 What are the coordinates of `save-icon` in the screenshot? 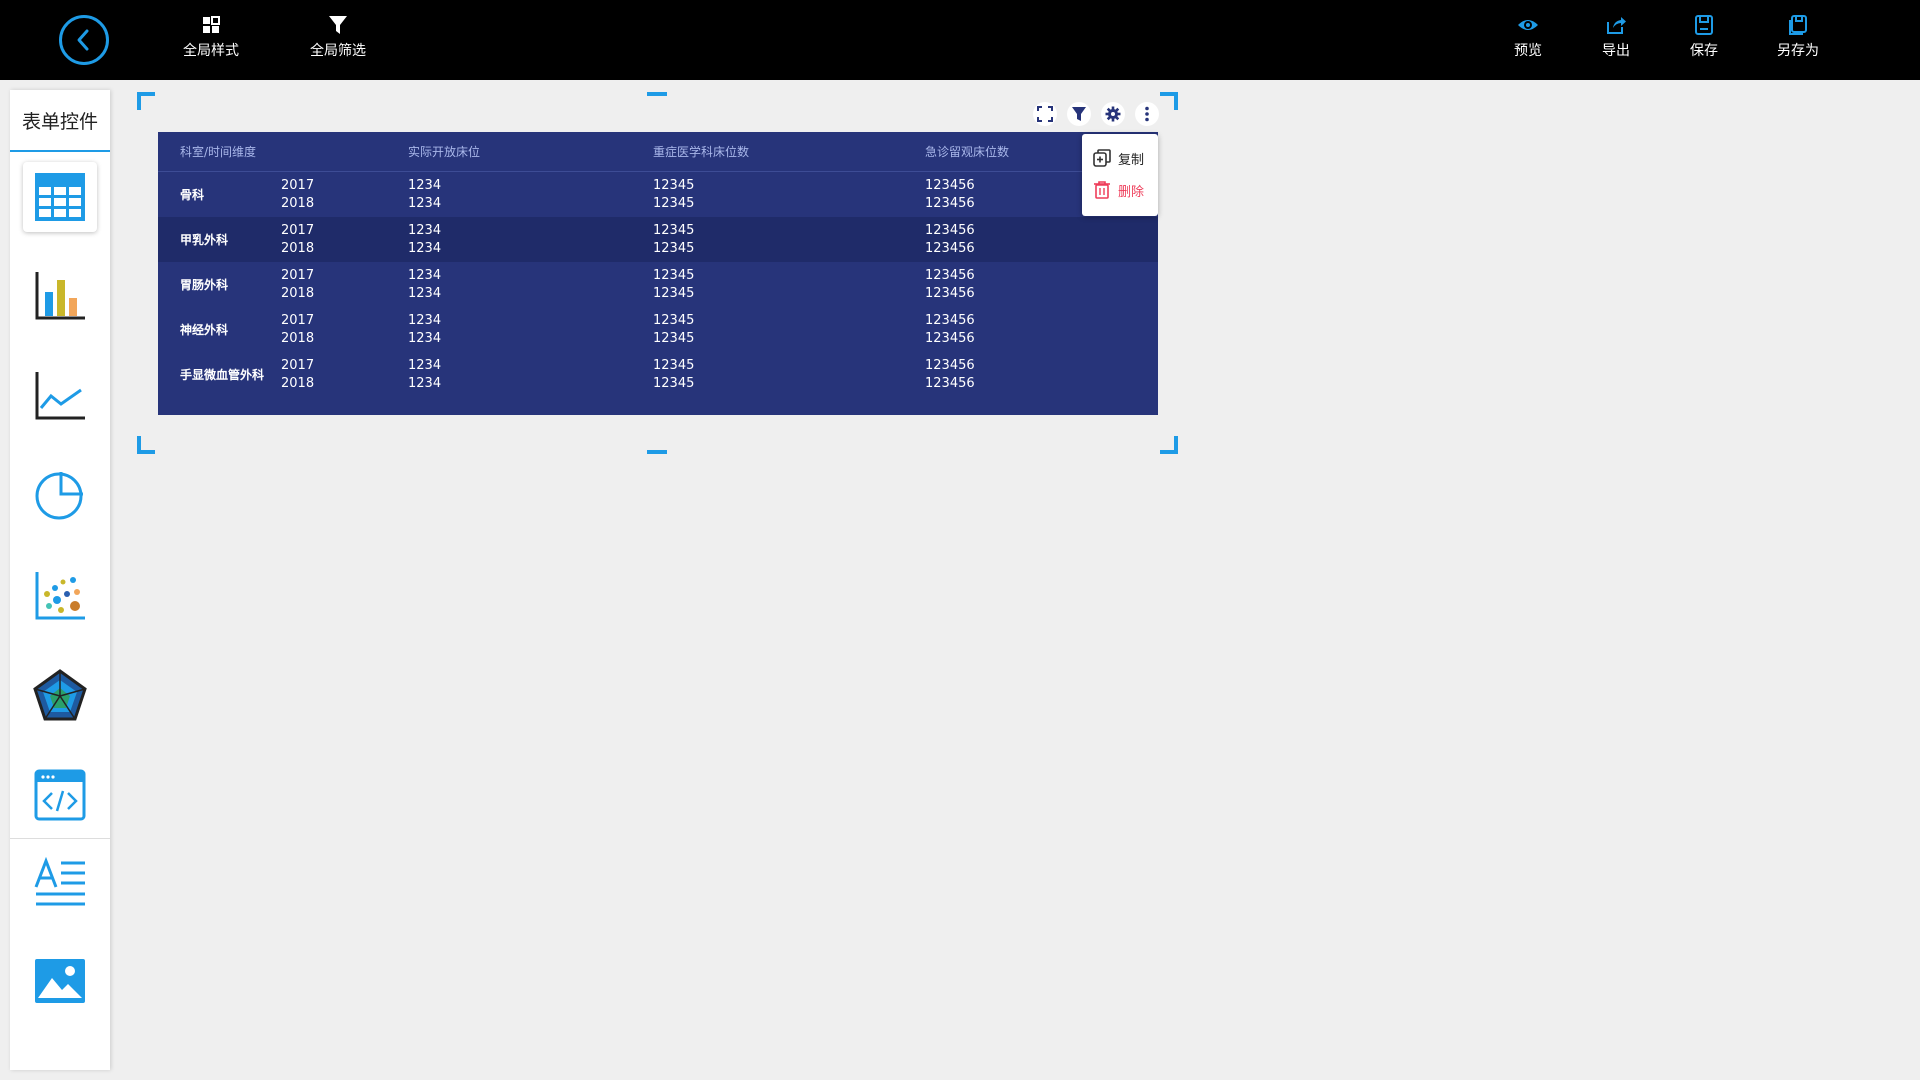 It's located at (1704, 25).